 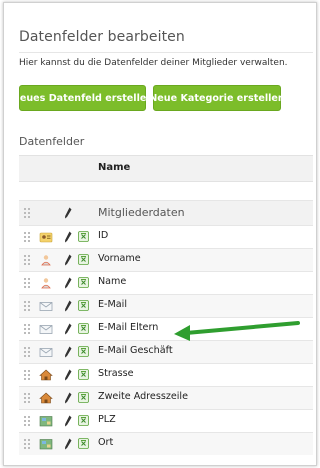 What do you see at coordinates (166, 374) in the screenshot?
I see `table-row: Strasse` at bounding box center [166, 374].